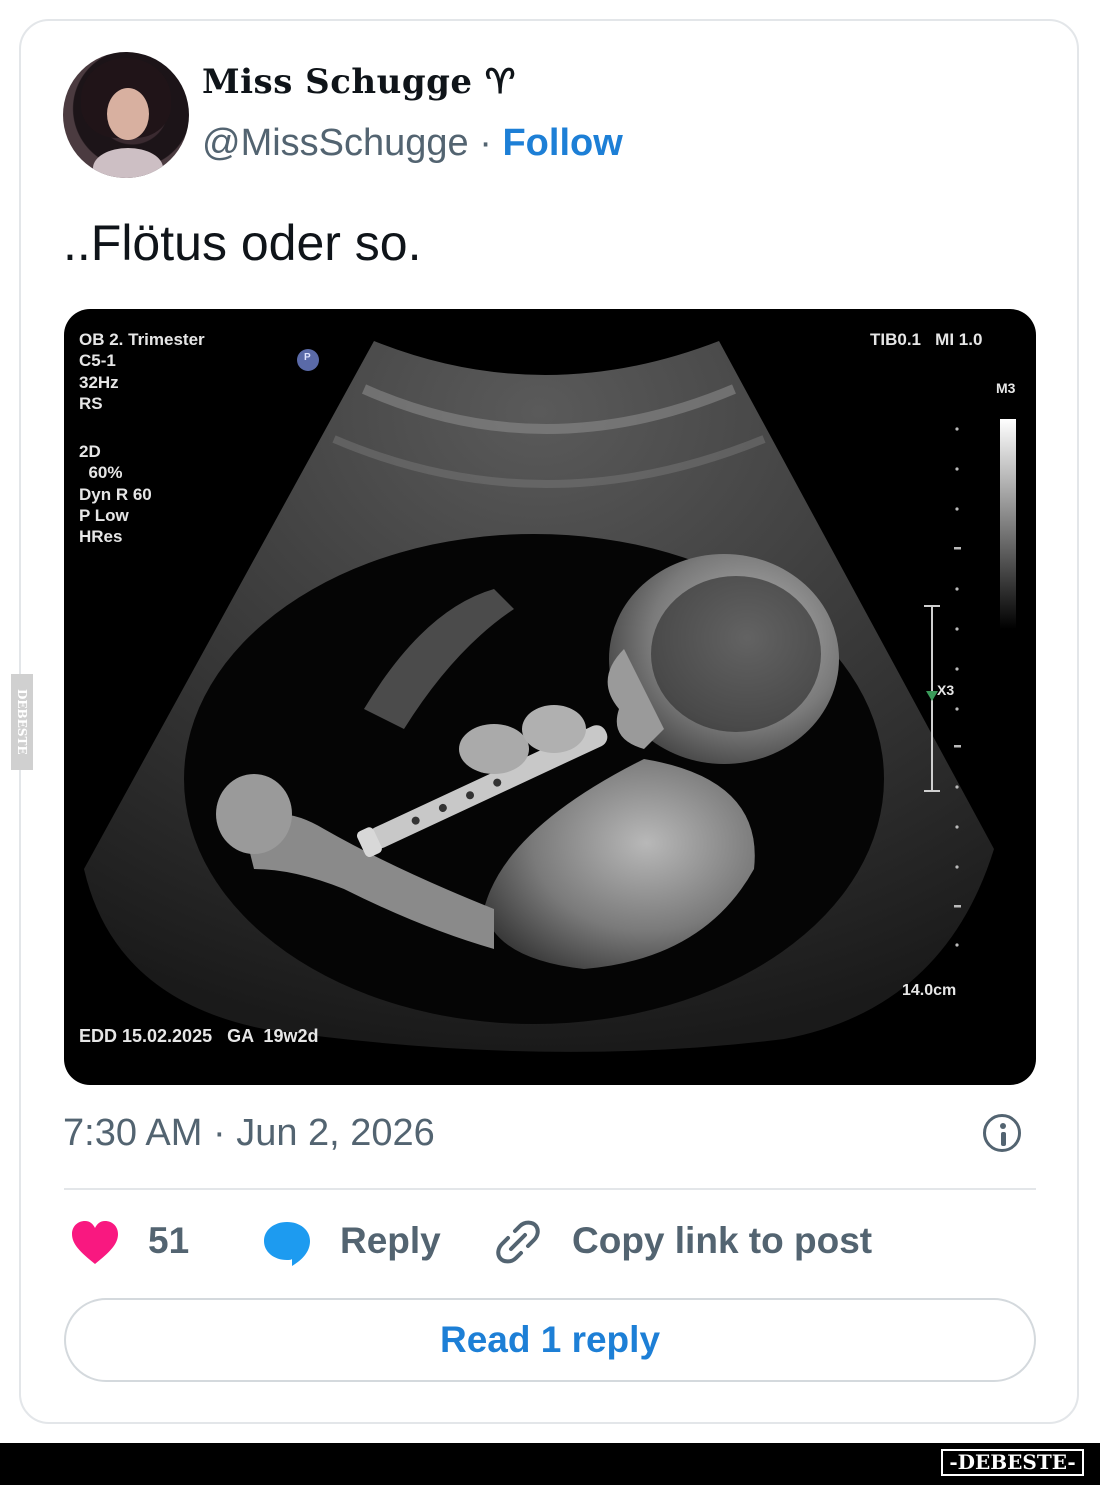 This screenshot has width=1100, height=1485. What do you see at coordinates (1008, 524) in the screenshot?
I see `grayscale-bar` at bounding box center [1008, 524].